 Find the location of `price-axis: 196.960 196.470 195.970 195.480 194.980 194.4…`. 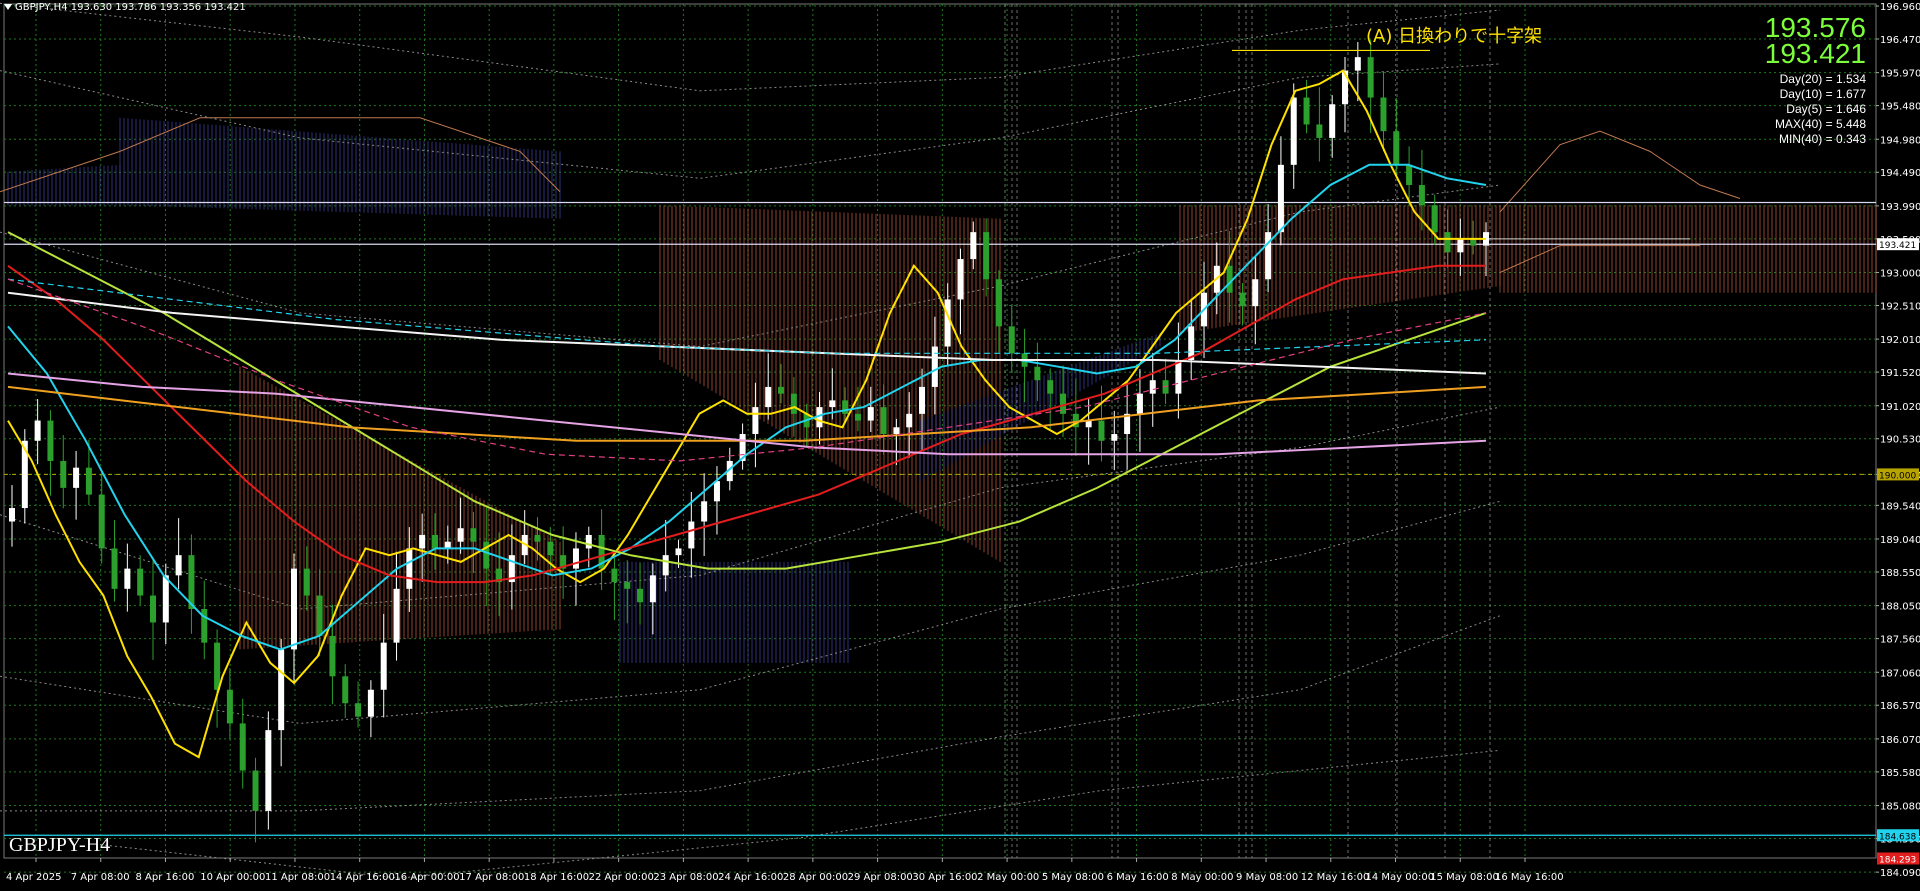

price-axis: 196.960 196.470 195.970 195.480 194.980 194.4… is located at coordinates (1898, 440).